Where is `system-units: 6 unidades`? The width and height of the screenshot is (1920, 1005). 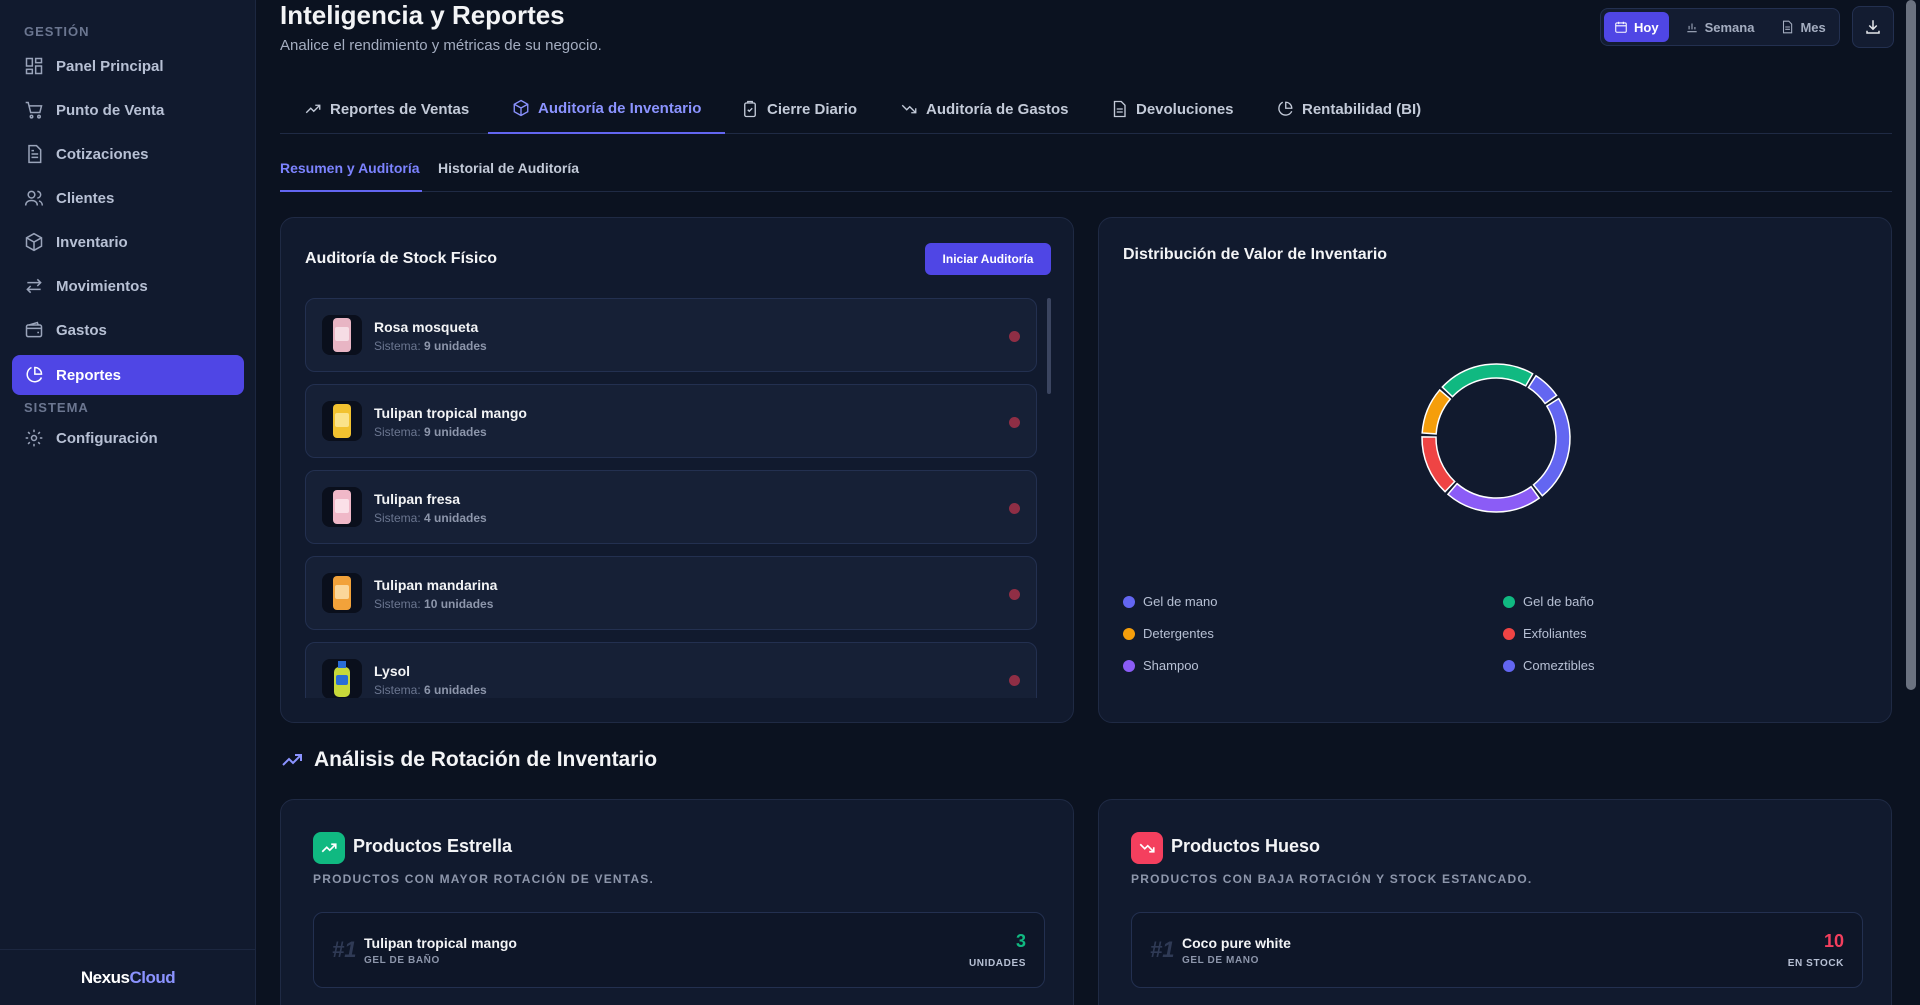 system-units: 6 unidades is located at coordinates (455, 690).